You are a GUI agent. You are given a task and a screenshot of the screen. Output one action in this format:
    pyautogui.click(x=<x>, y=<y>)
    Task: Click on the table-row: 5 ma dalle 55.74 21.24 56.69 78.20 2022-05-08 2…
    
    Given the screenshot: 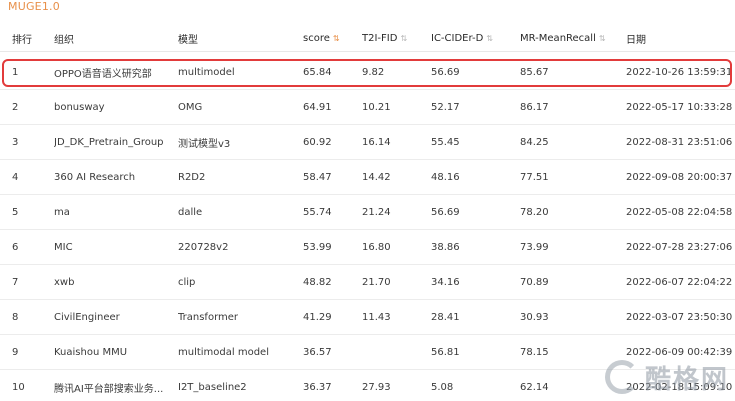 What is the action you would take?
    pyautogui.click(x=367, y=212)
    